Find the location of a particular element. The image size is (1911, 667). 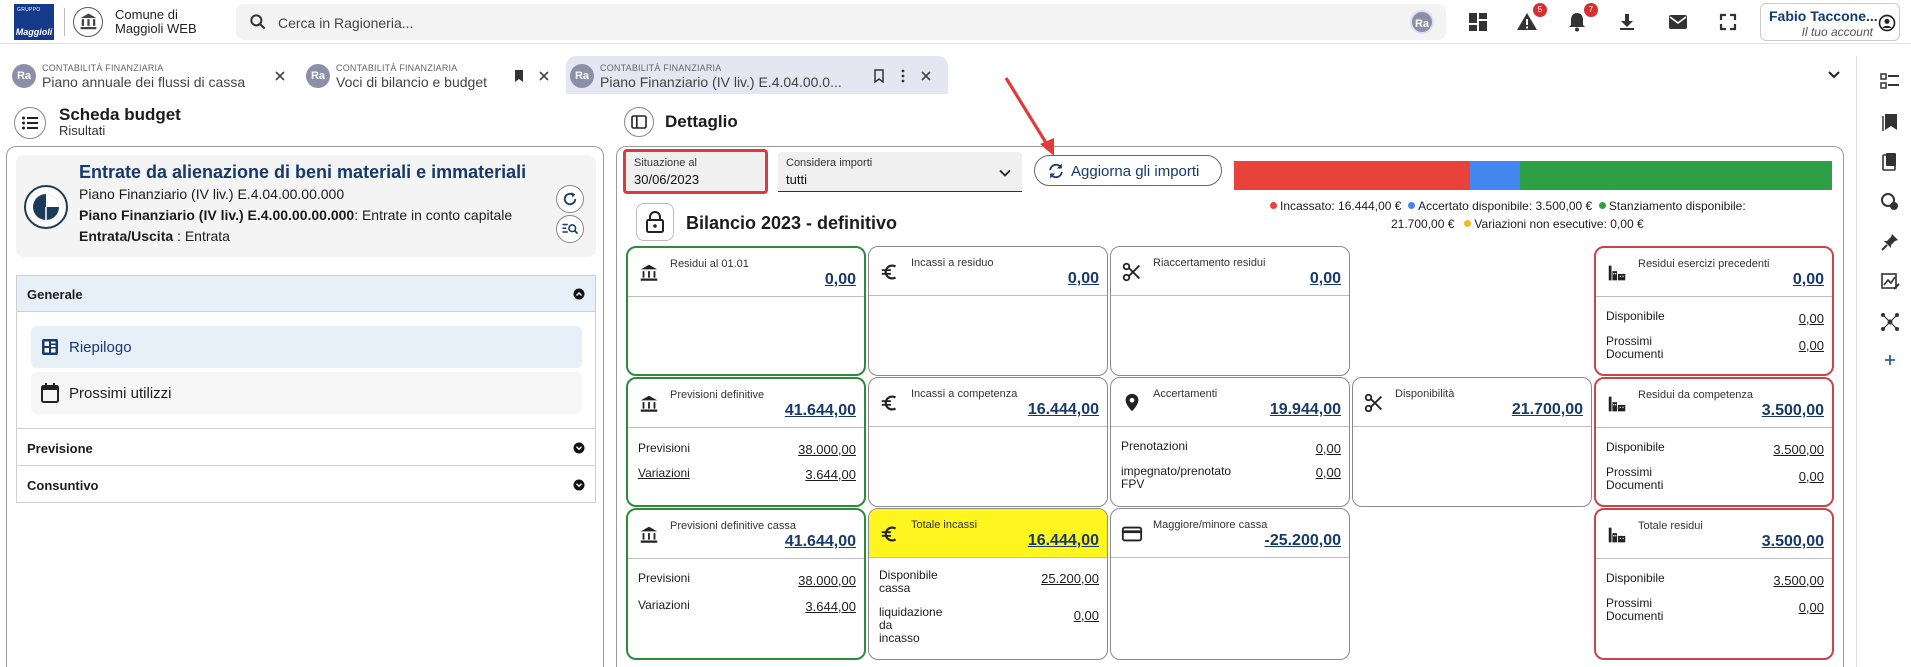

maggioli-logo: GRUPPO Maggioli is located at coordinates (34, 22).